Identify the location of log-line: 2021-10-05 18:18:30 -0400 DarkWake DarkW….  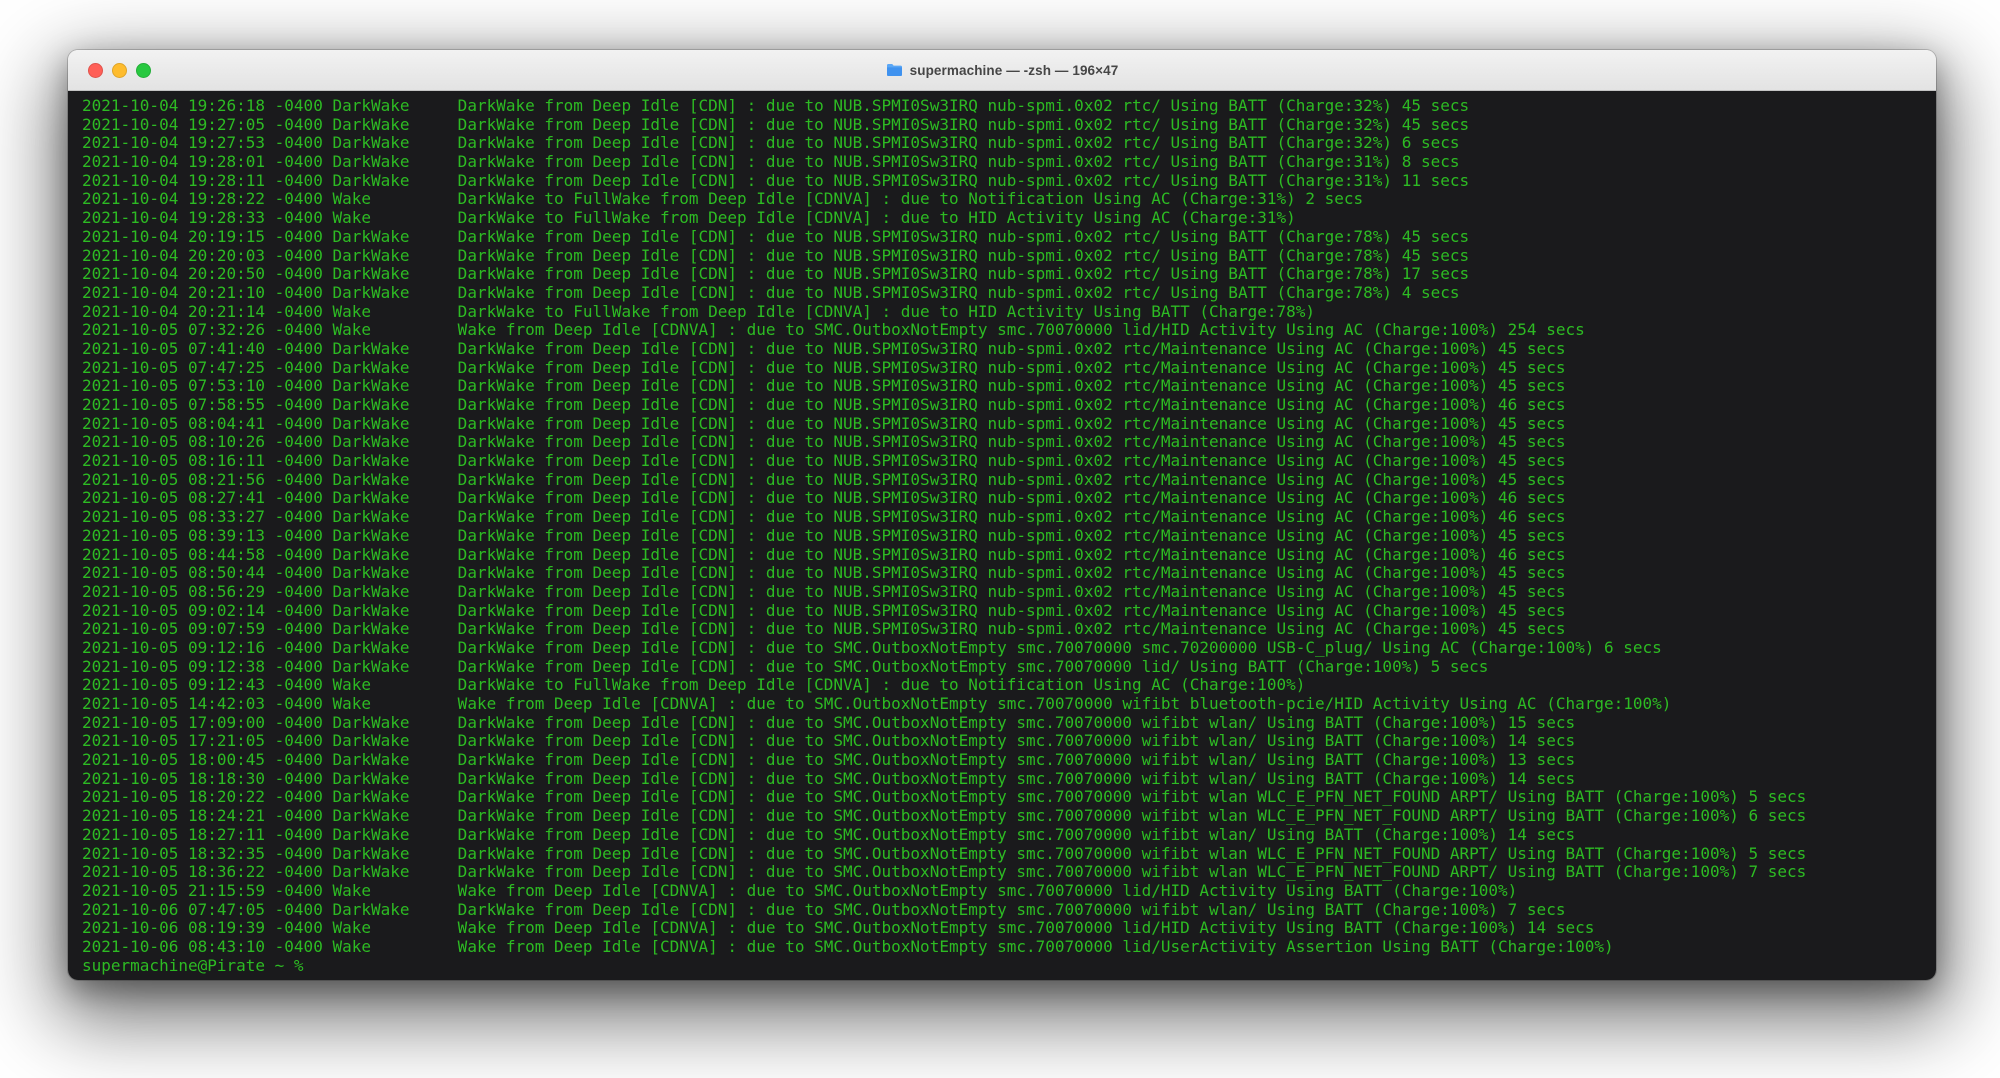
(829, 778).